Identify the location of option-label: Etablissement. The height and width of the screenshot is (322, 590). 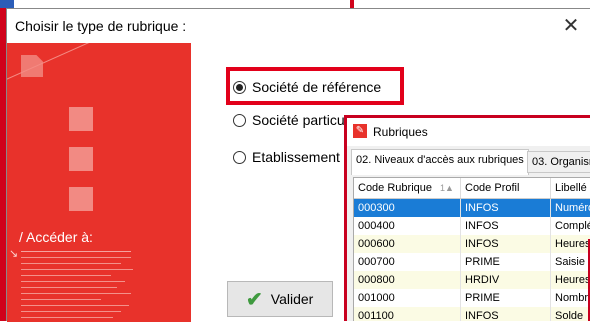
(296, 157).